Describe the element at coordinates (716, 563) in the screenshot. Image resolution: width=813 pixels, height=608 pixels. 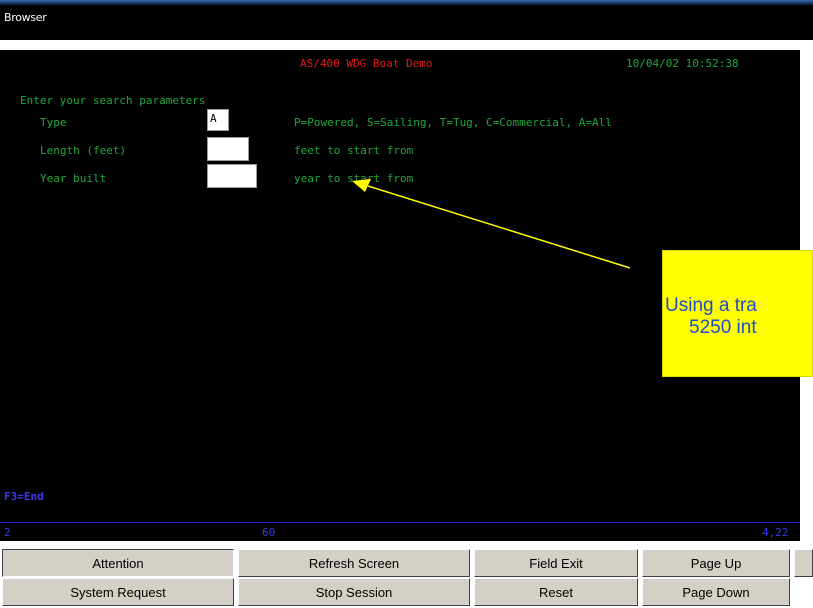
I see `page-up-button: Page Up` at that location.